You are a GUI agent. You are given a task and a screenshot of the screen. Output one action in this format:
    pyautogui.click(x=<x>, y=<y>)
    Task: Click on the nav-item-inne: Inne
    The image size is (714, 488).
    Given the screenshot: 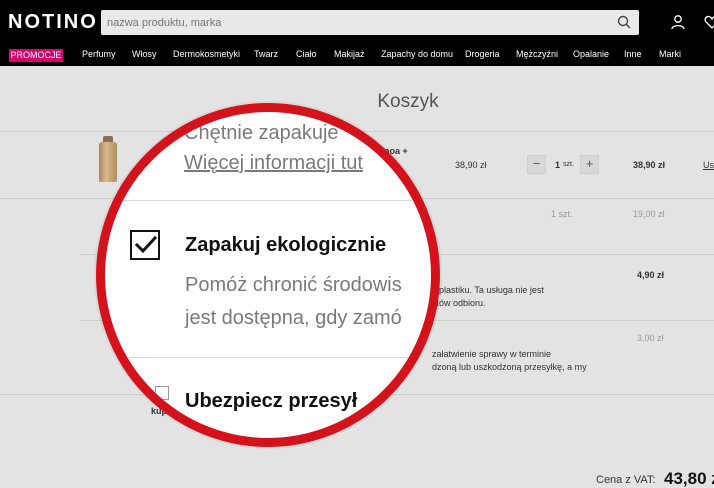 What is the action you would take?
    pyautogui.click(x=633, y=54)
    